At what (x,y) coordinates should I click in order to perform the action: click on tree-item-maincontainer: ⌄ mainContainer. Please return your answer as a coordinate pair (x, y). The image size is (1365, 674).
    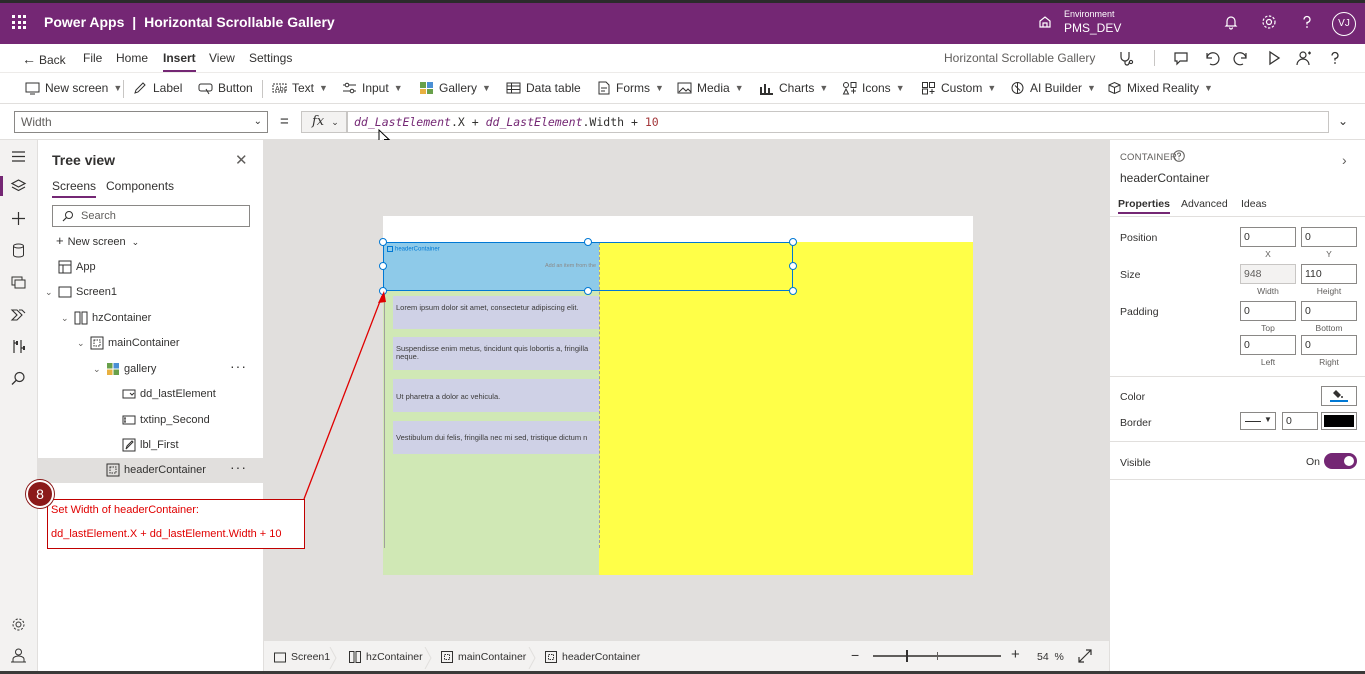
    Looking at the image, I should click on (150, 343).